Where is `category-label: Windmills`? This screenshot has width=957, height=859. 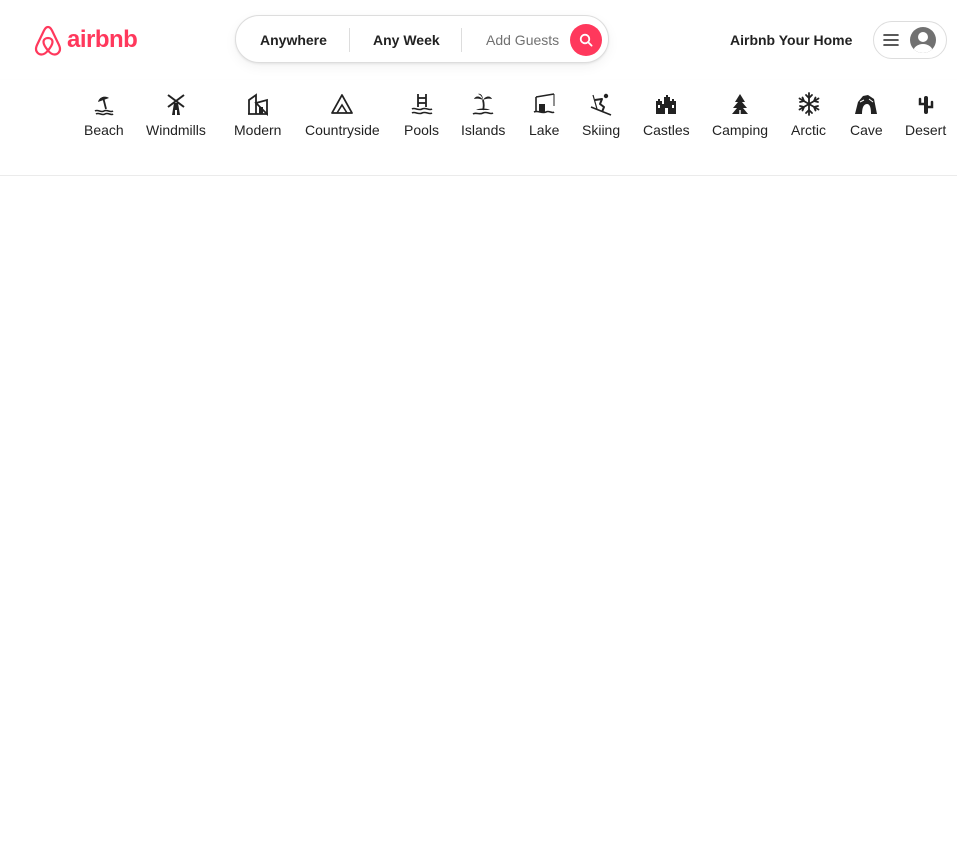 category-label: Windmills is located at coordinates (176, 130).